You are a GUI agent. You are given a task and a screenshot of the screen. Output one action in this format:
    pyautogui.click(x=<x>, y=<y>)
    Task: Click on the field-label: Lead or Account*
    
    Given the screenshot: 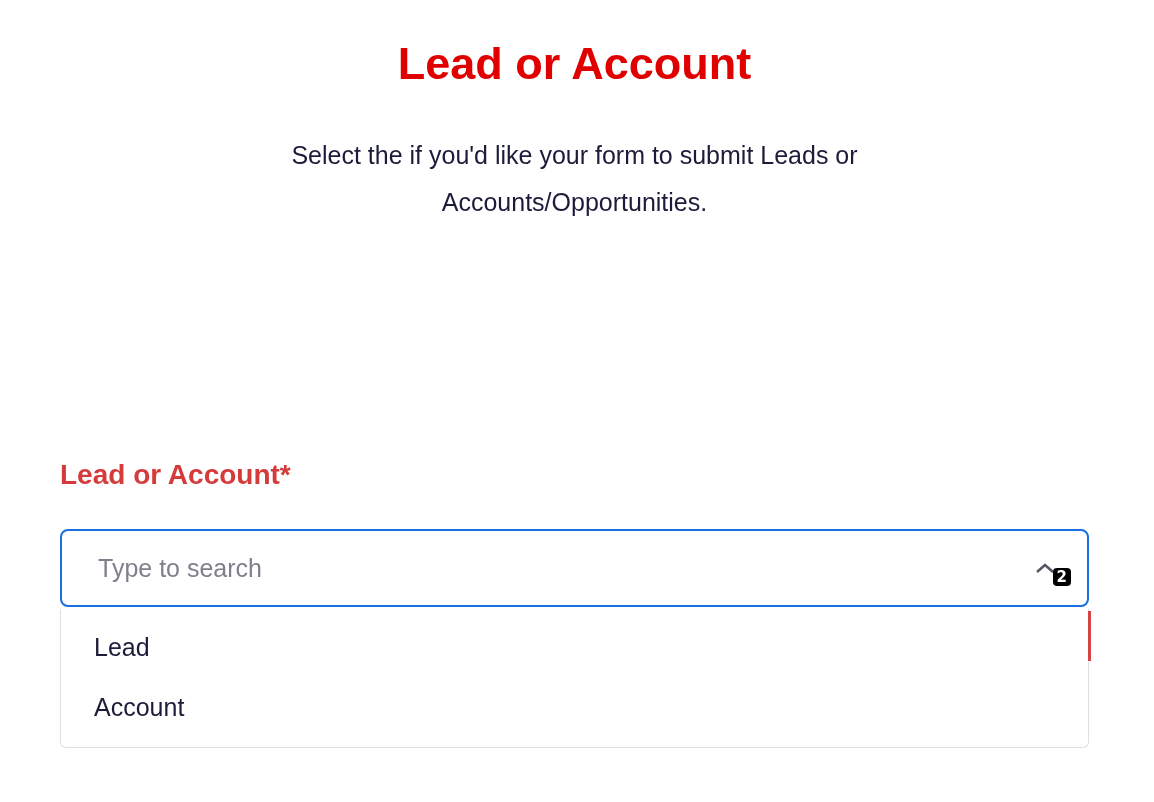 What is the action you would take?
    pyautogui.click(x=175, y=475)
    